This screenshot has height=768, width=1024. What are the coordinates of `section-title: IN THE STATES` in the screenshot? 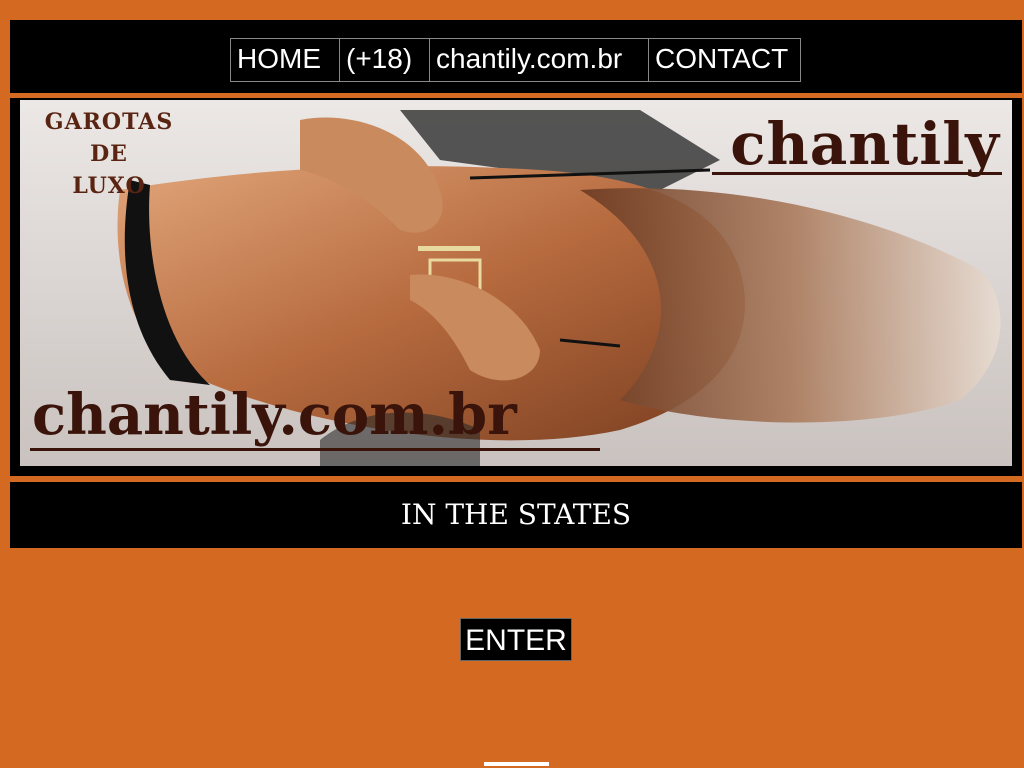 It's located at (516, 514).